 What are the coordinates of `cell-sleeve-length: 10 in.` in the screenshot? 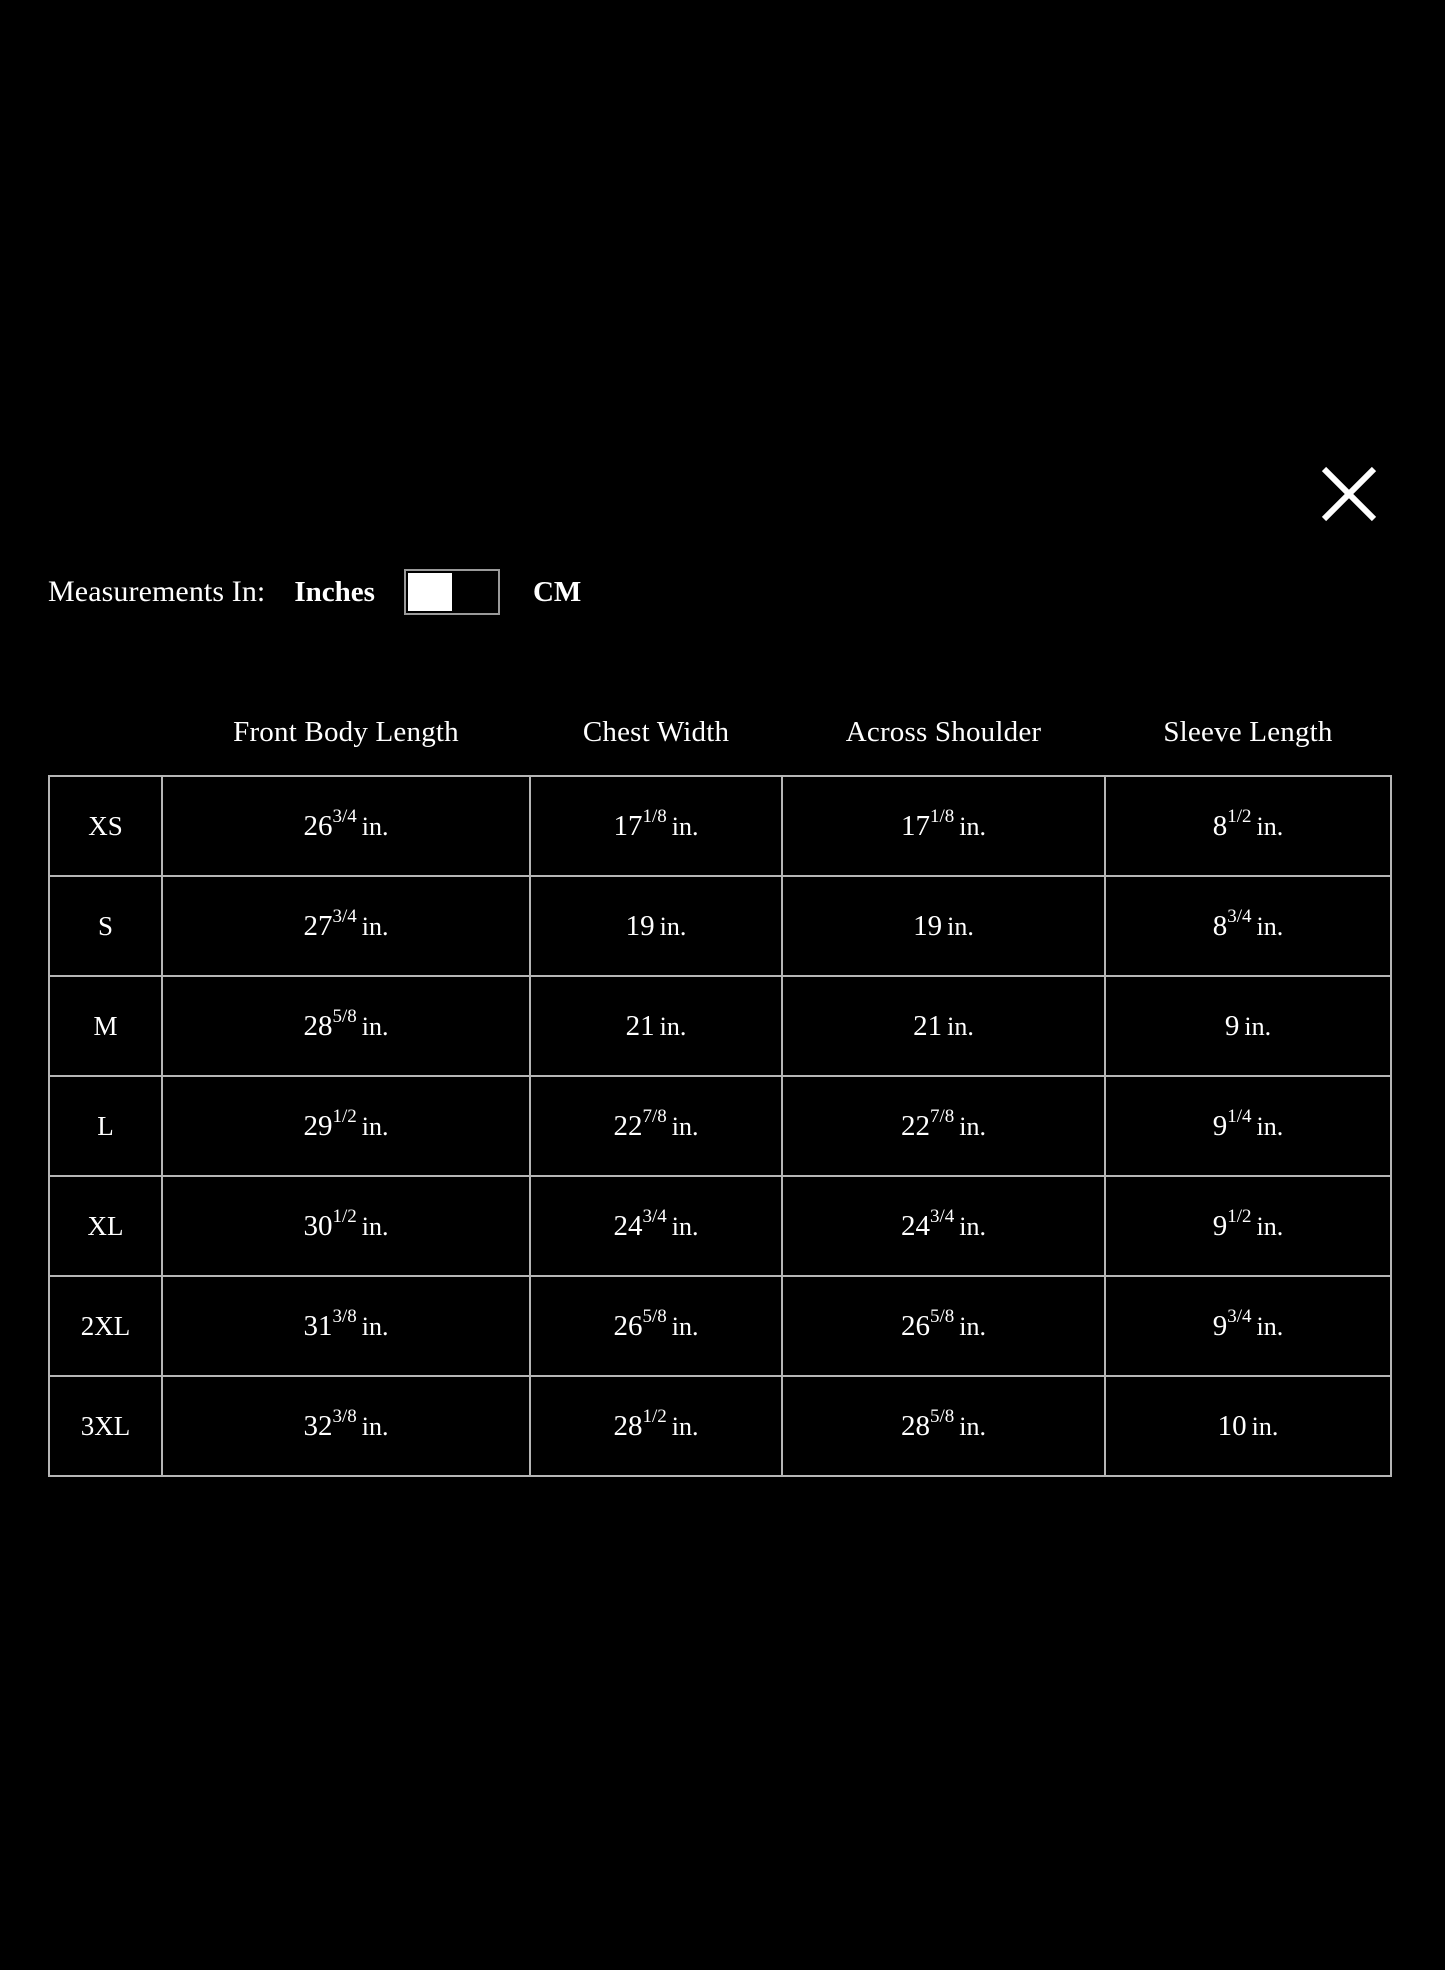 It's located at (1248, 1426).